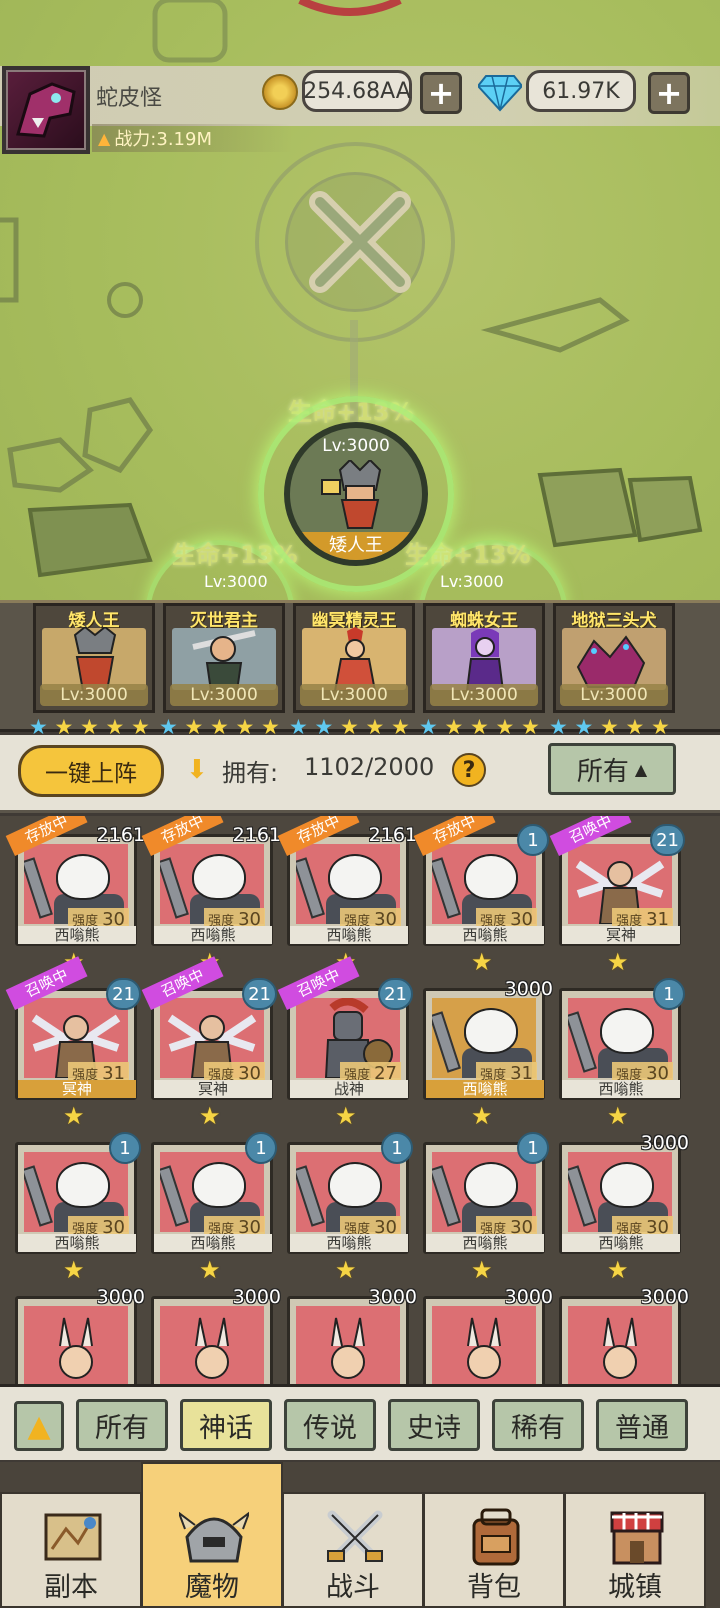 This screenshot has width=720, height=1608. I want to click on filter-dropdown: 所有 ▲, so click(612, 769).